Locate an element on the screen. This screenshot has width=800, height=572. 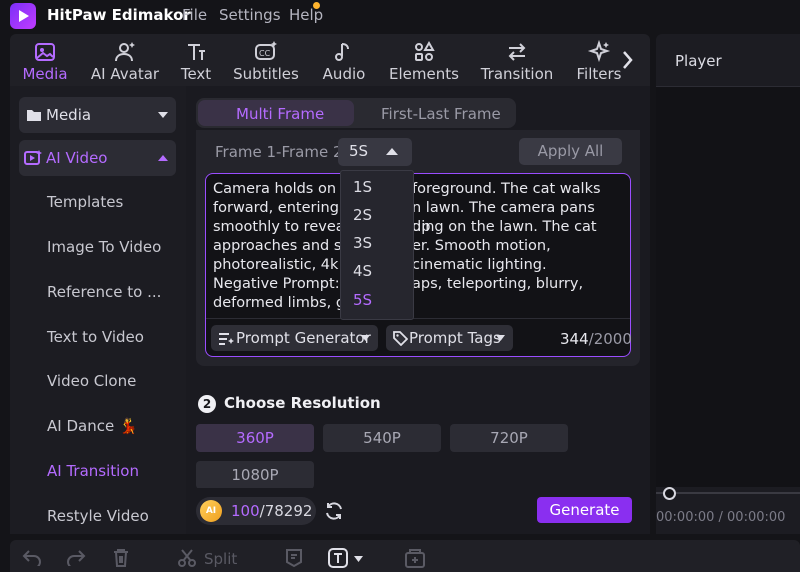
prompt-char-used: 344 is located at coordinates (574, 339).